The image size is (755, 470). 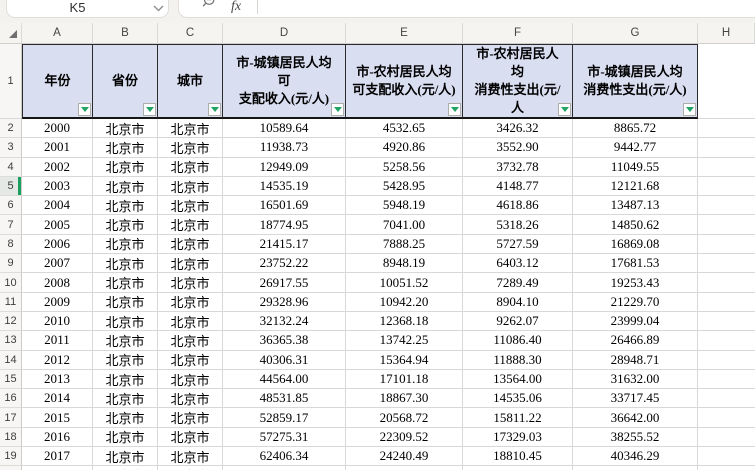 What do you see at coordinates (635, 129) in the screenshot?
I see `cell-G2: 8865.72` at bounding box center [635, 129].